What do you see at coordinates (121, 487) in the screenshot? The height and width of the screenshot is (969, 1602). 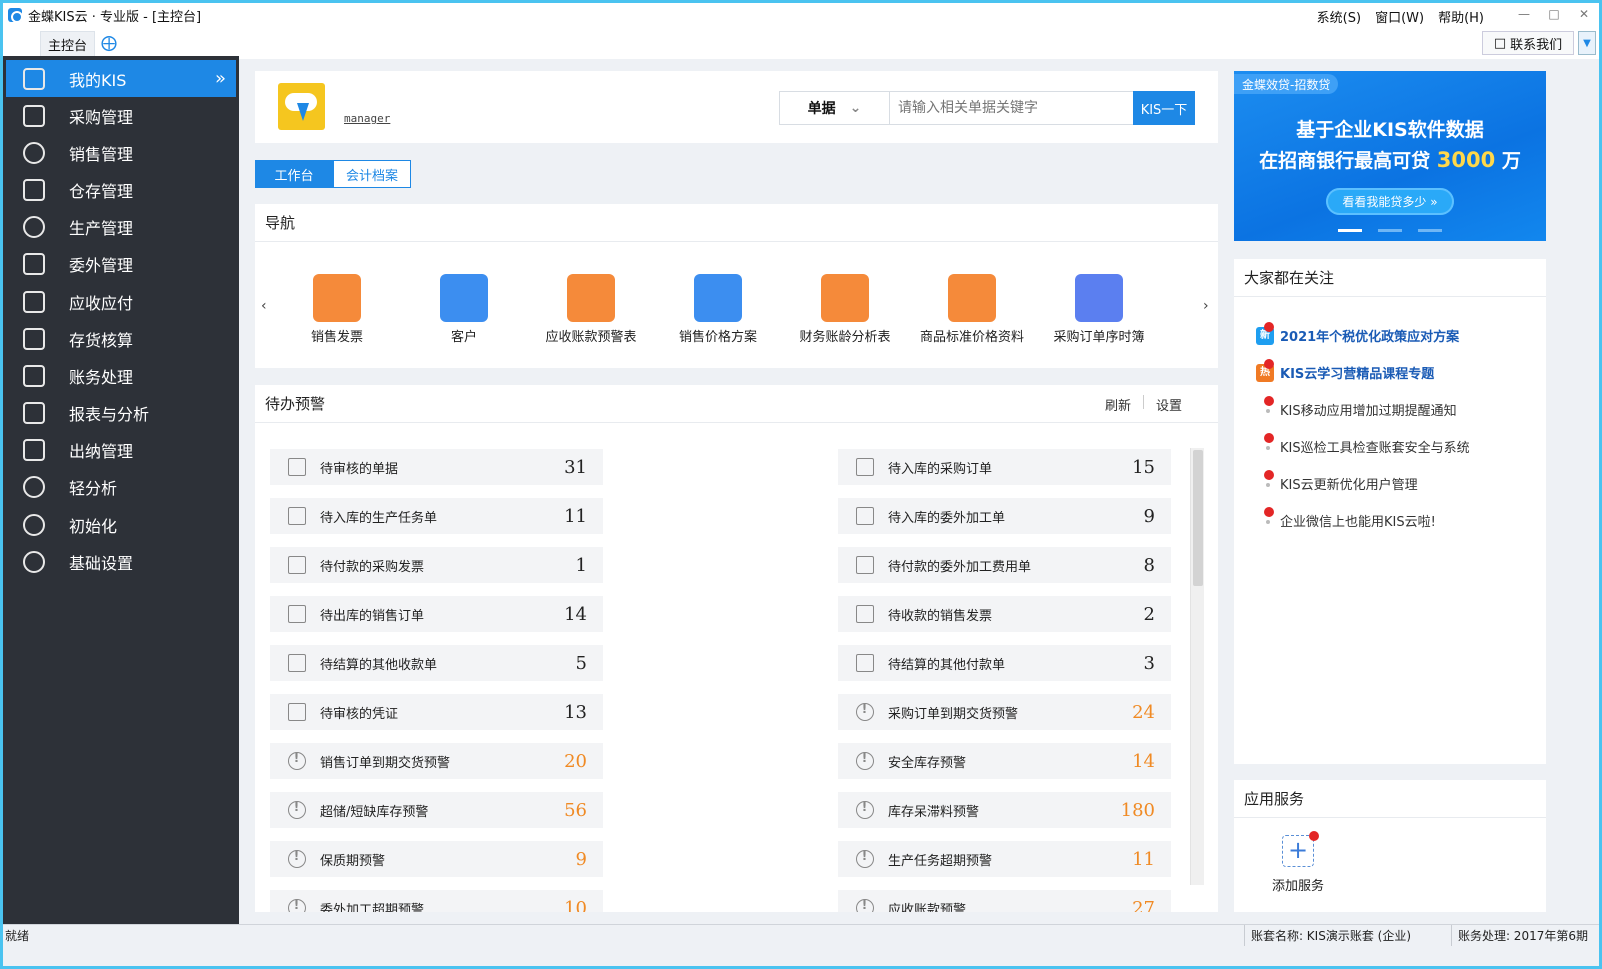 I see `sidebar-item-analysis: 轻分析` at bounding box center [121, 487].